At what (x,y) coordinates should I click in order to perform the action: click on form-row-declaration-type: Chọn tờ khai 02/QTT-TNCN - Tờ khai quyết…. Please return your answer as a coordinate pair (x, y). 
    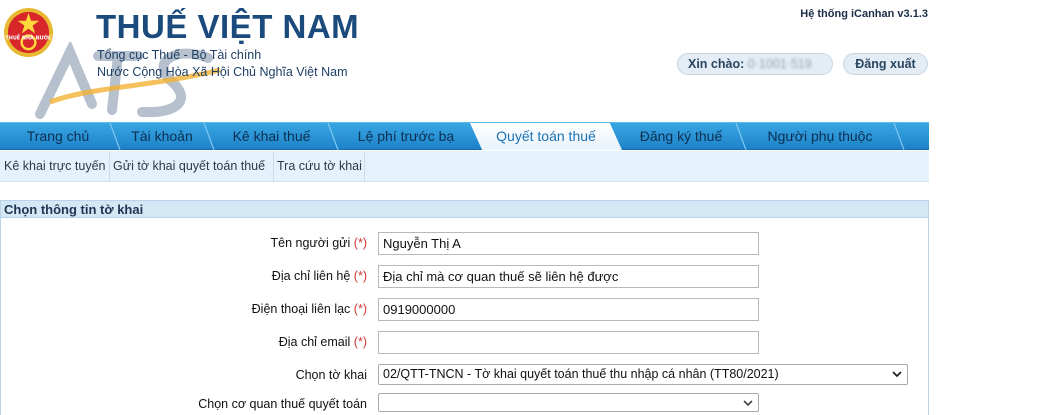
    Looking at the image, I should click on (465, 375).